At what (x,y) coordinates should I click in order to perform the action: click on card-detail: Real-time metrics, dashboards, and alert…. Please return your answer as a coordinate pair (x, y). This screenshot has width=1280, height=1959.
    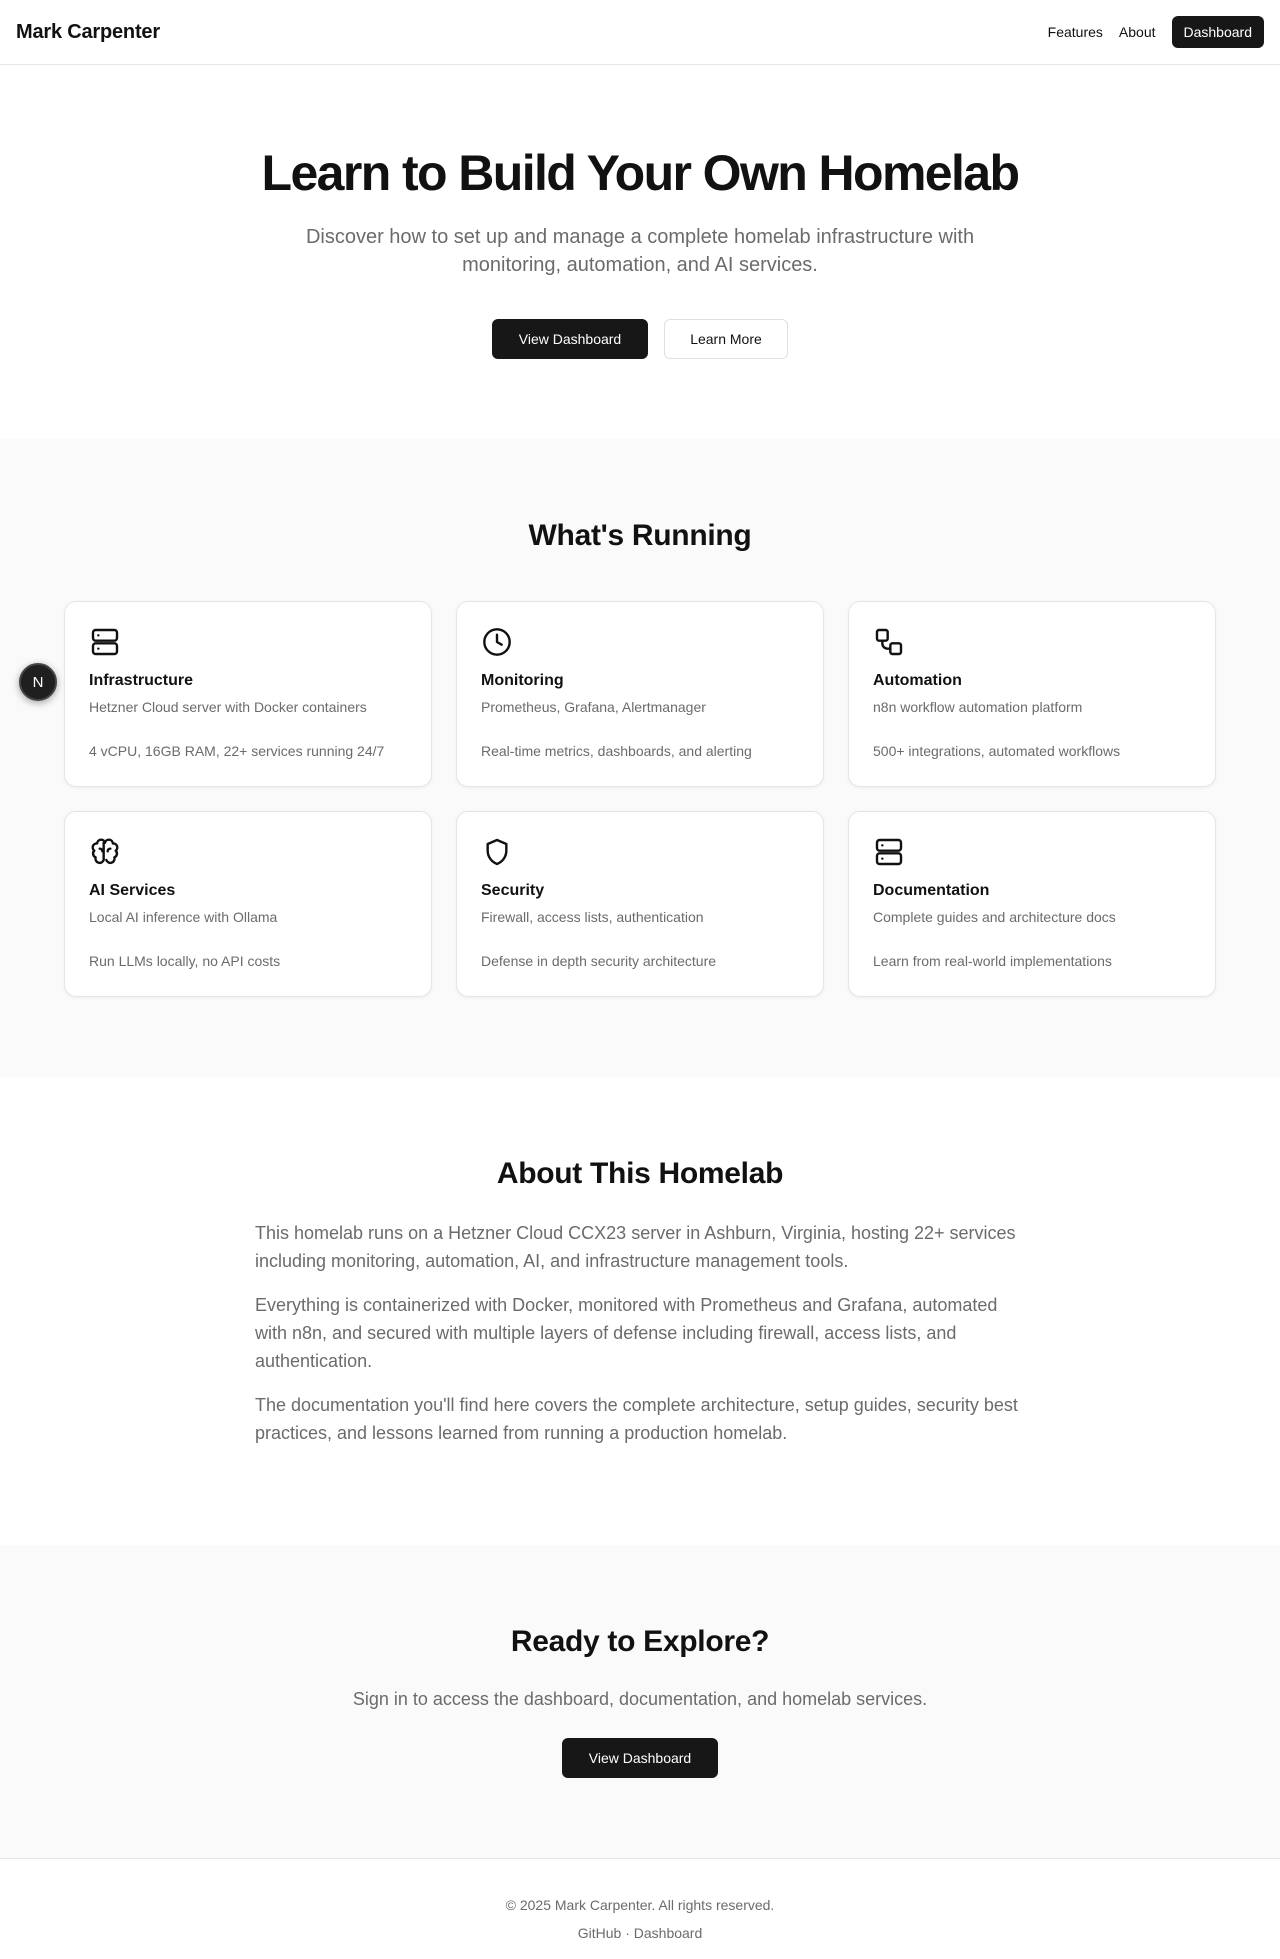
    Looking at the image, I should click on (616, 751).